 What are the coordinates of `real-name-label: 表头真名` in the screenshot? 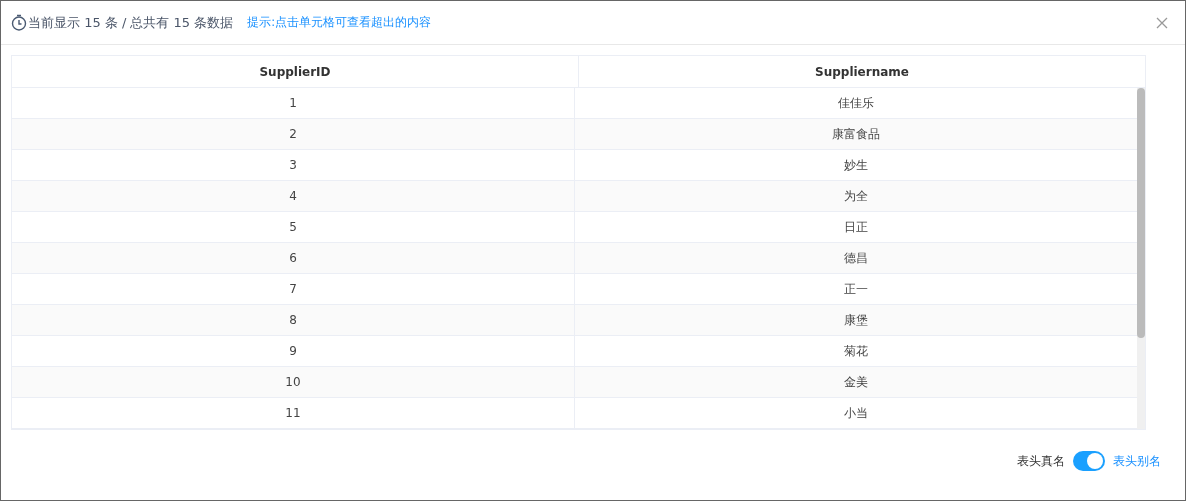 It's located at (1041, 461).